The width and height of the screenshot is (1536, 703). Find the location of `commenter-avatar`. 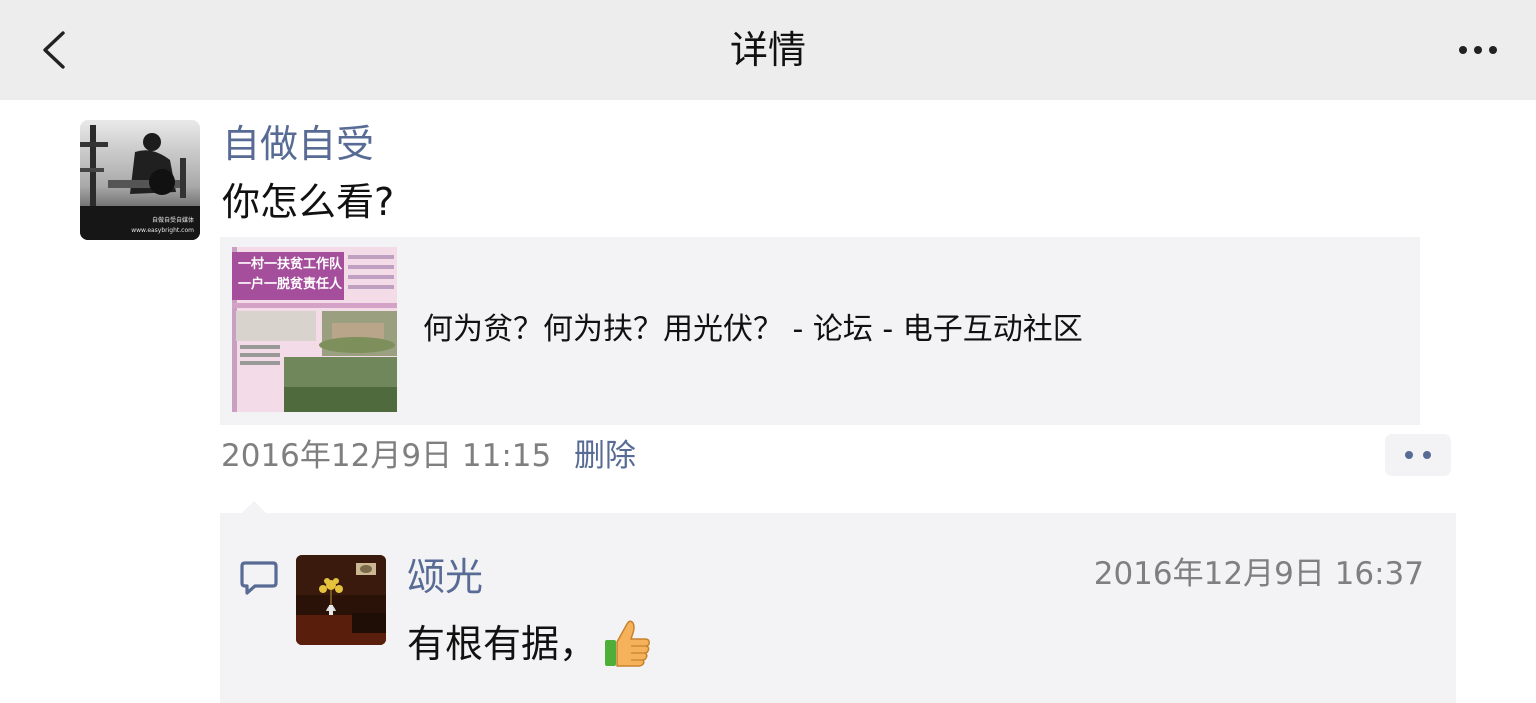

commenter-avatar is located at coordinates (341, 600).